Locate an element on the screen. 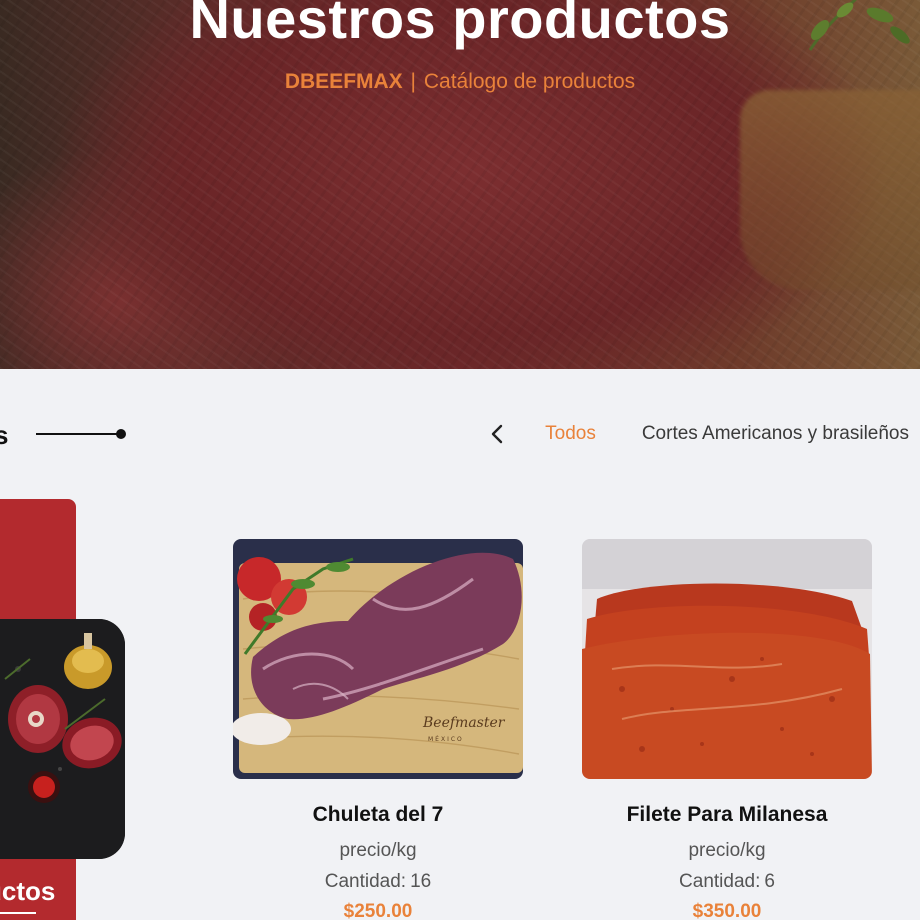  chevron-left-icon is located at coordinates (497, 434).